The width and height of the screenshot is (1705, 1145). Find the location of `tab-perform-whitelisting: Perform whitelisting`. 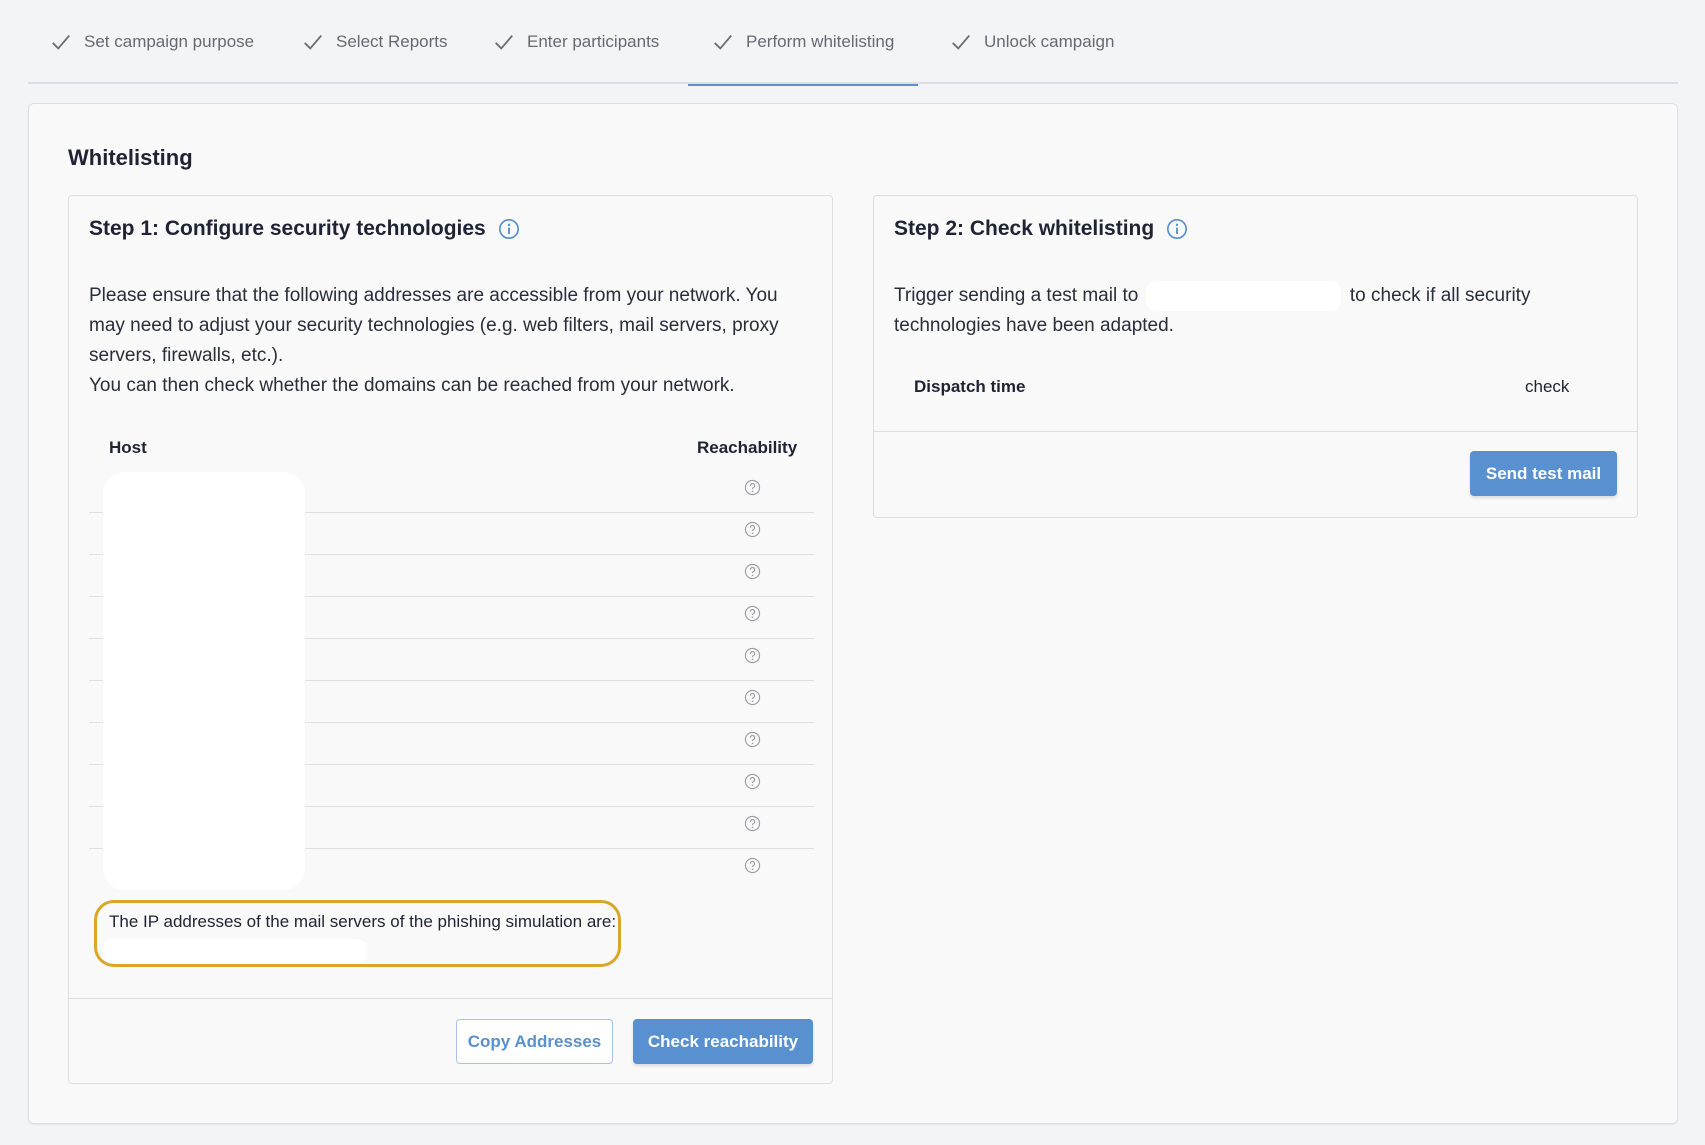

tab-perform-whitelisting: Perform whitelisting is located at coordinates (803, 43).